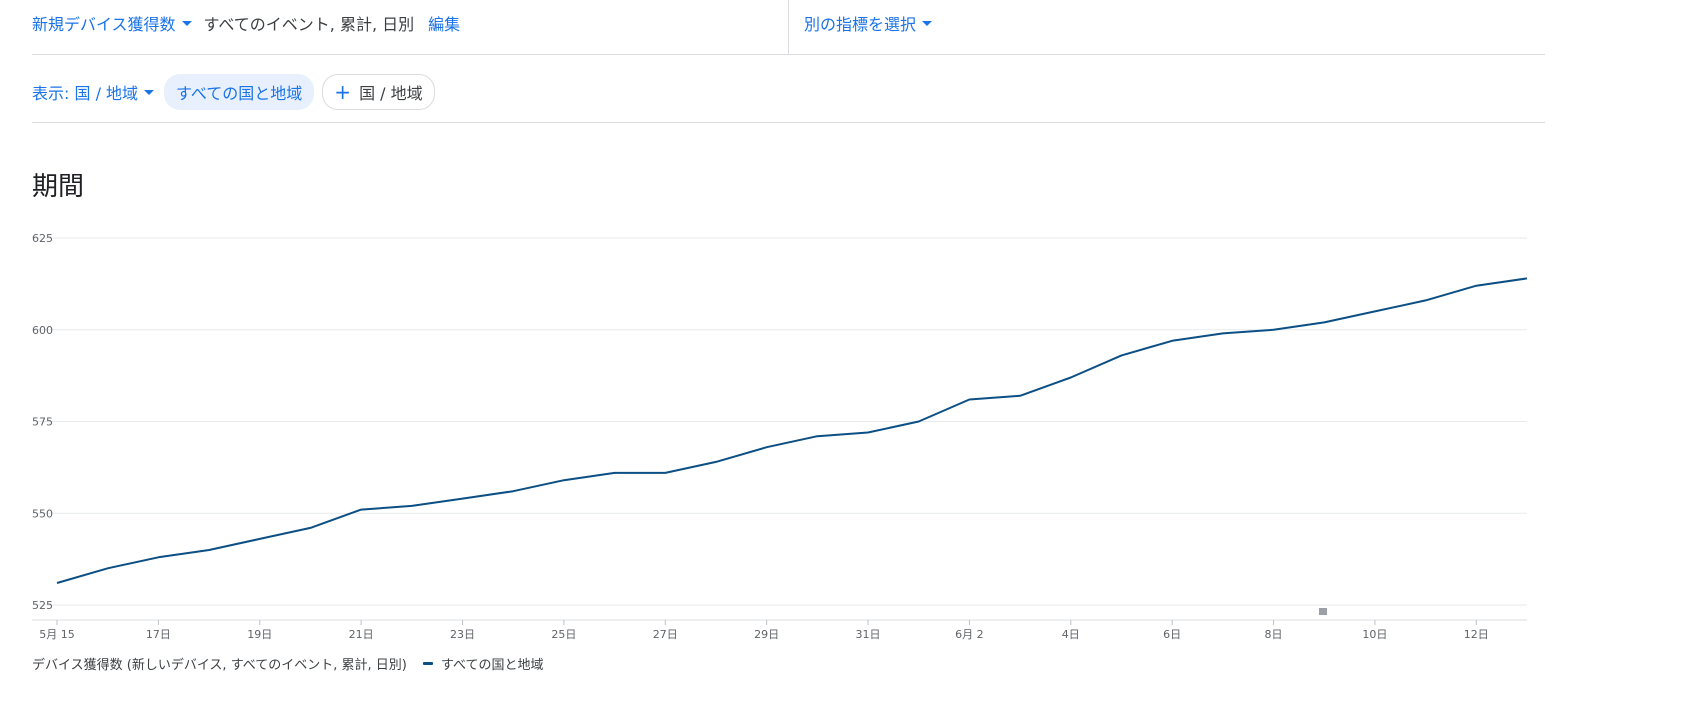 Image resolution: width=1685 pixels, height=724 pixels. What do you see at coordinates (259, 634) in the screenshot?
I see `x-tick-label: 19日` at bounding box center [259, 634].